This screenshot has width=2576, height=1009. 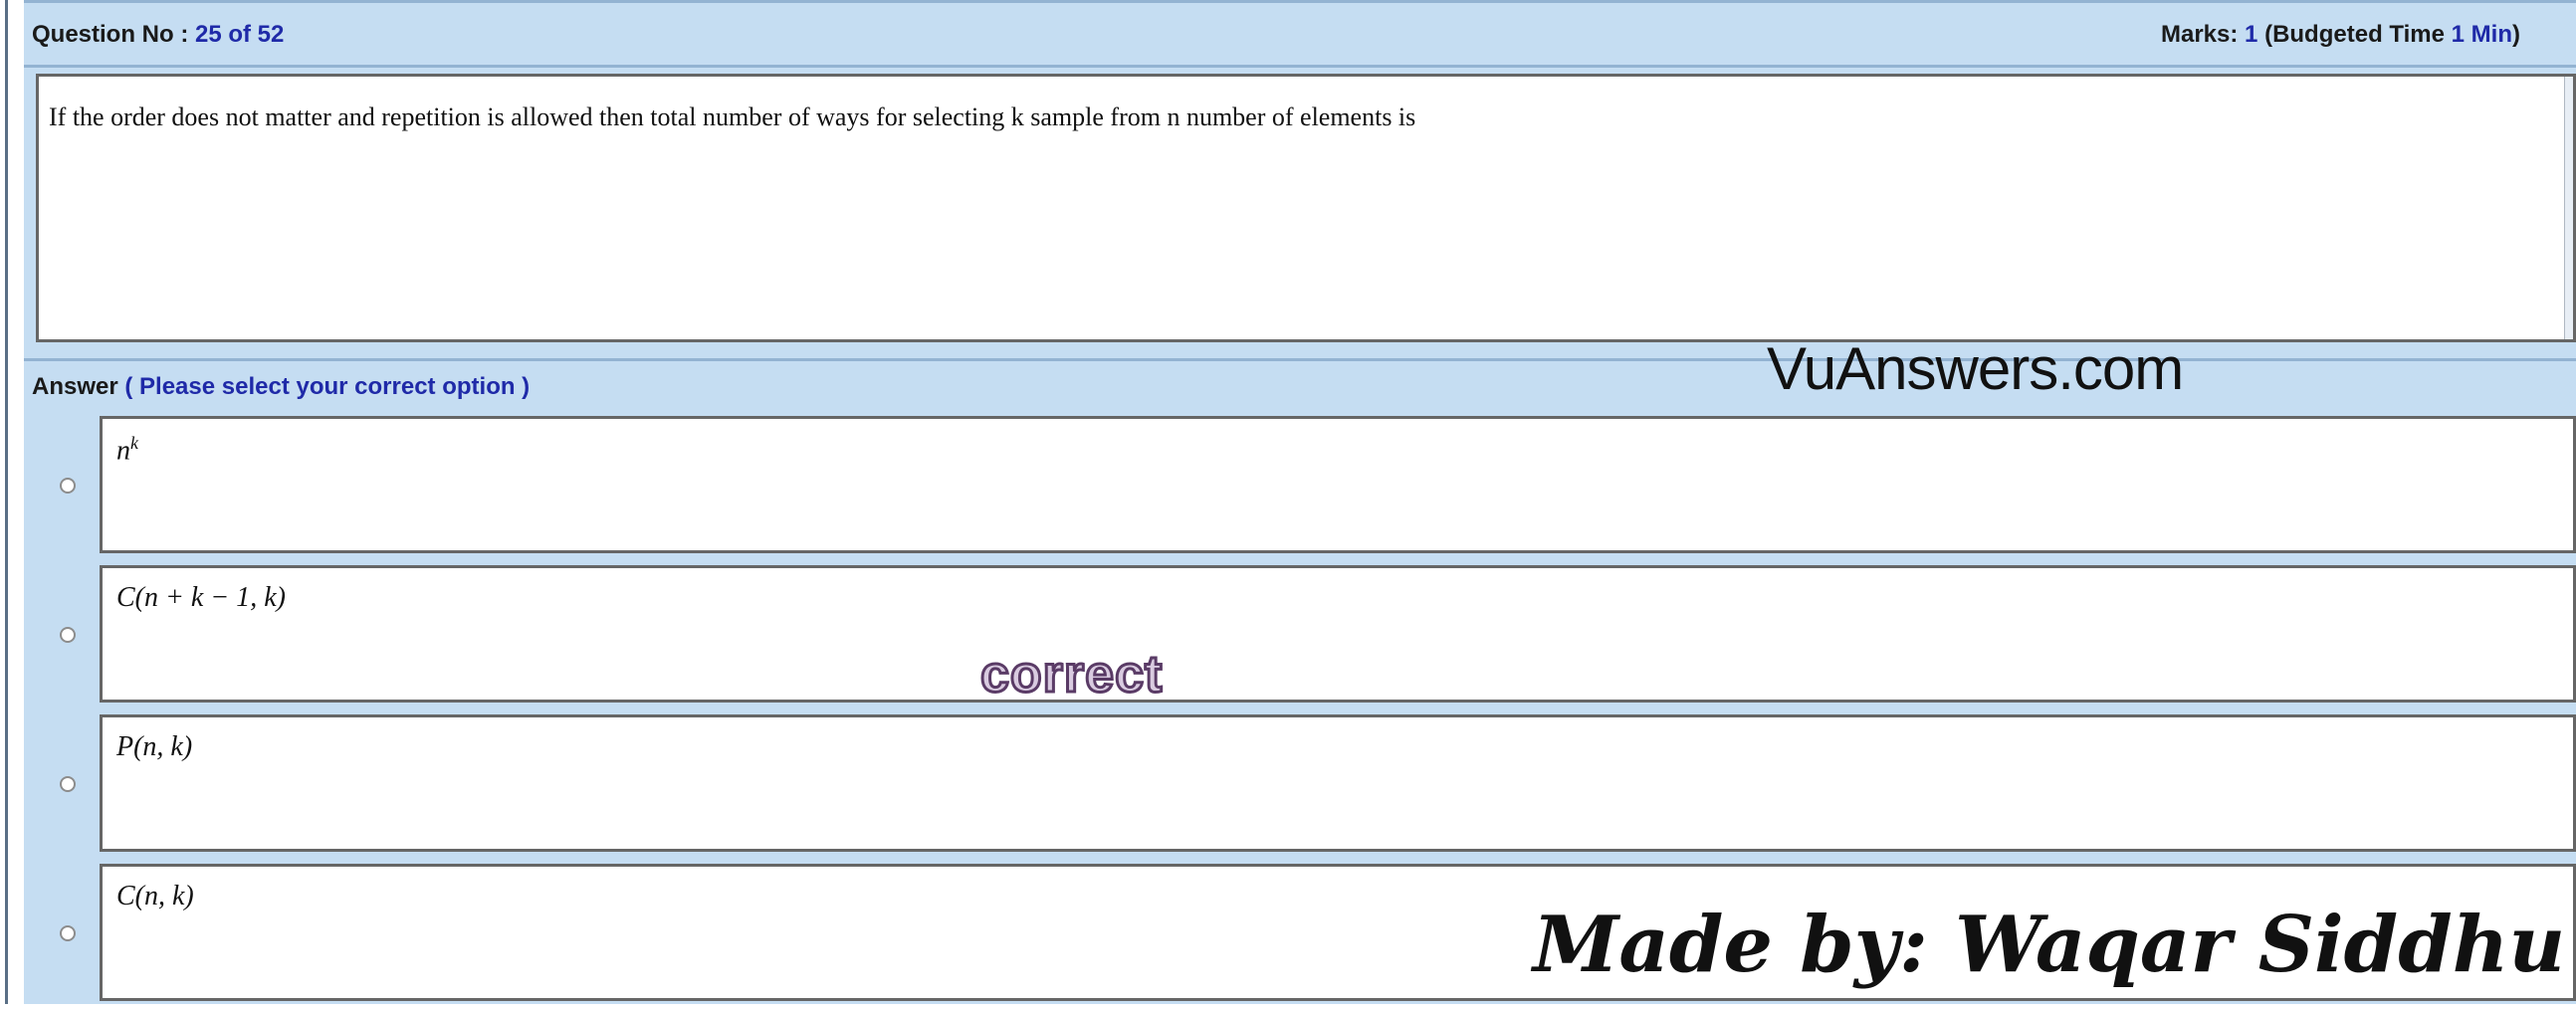 What do you see at coordinates (2049, 945) in the screenshot?
I see `author-signature: Made by: Waqar Siddhu` at bounding box center [2049, 945].